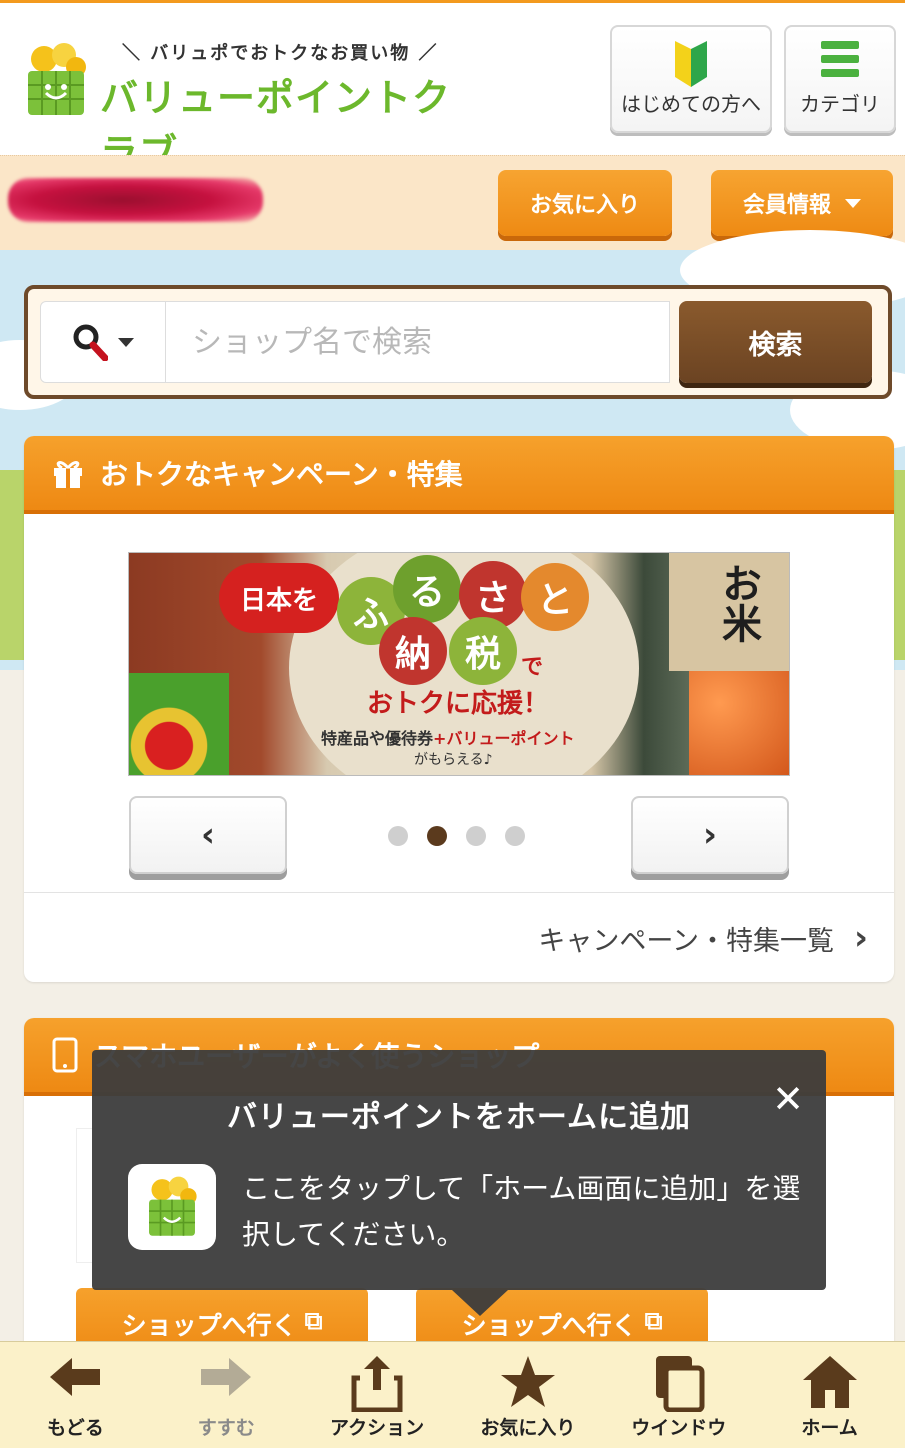 The height and width of the screenshot is (1448, 905). Describe the element at coordinates (480, 1303) in the screenshot. I see `popup-pointer` at that location.